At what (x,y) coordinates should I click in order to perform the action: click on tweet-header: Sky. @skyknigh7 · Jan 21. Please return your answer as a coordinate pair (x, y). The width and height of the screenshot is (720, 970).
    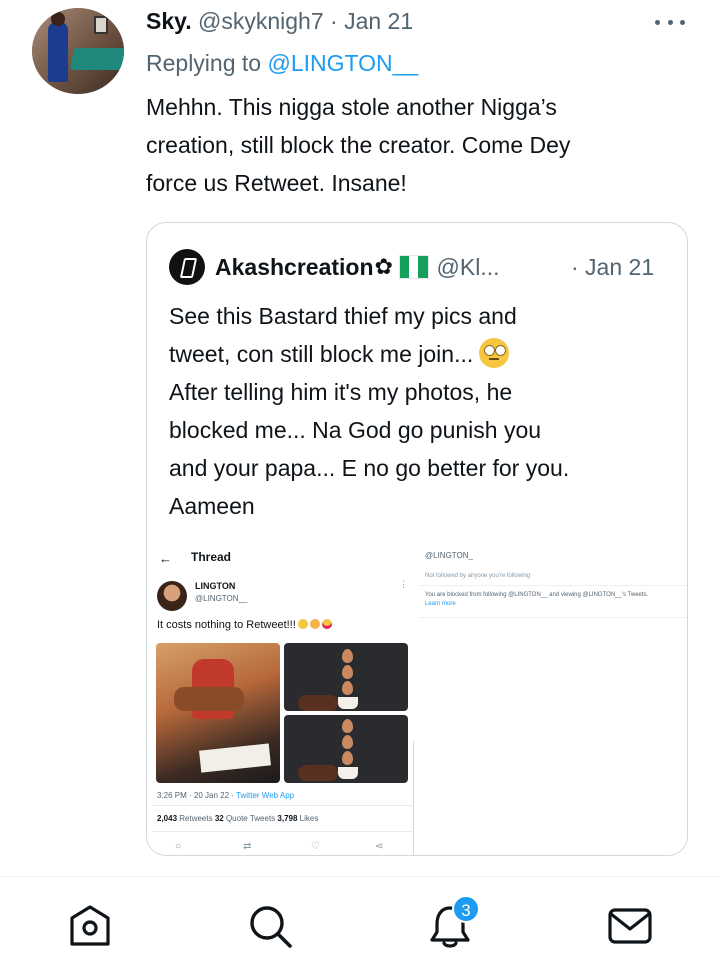
    Looking at the image, I should click on (280, 21).